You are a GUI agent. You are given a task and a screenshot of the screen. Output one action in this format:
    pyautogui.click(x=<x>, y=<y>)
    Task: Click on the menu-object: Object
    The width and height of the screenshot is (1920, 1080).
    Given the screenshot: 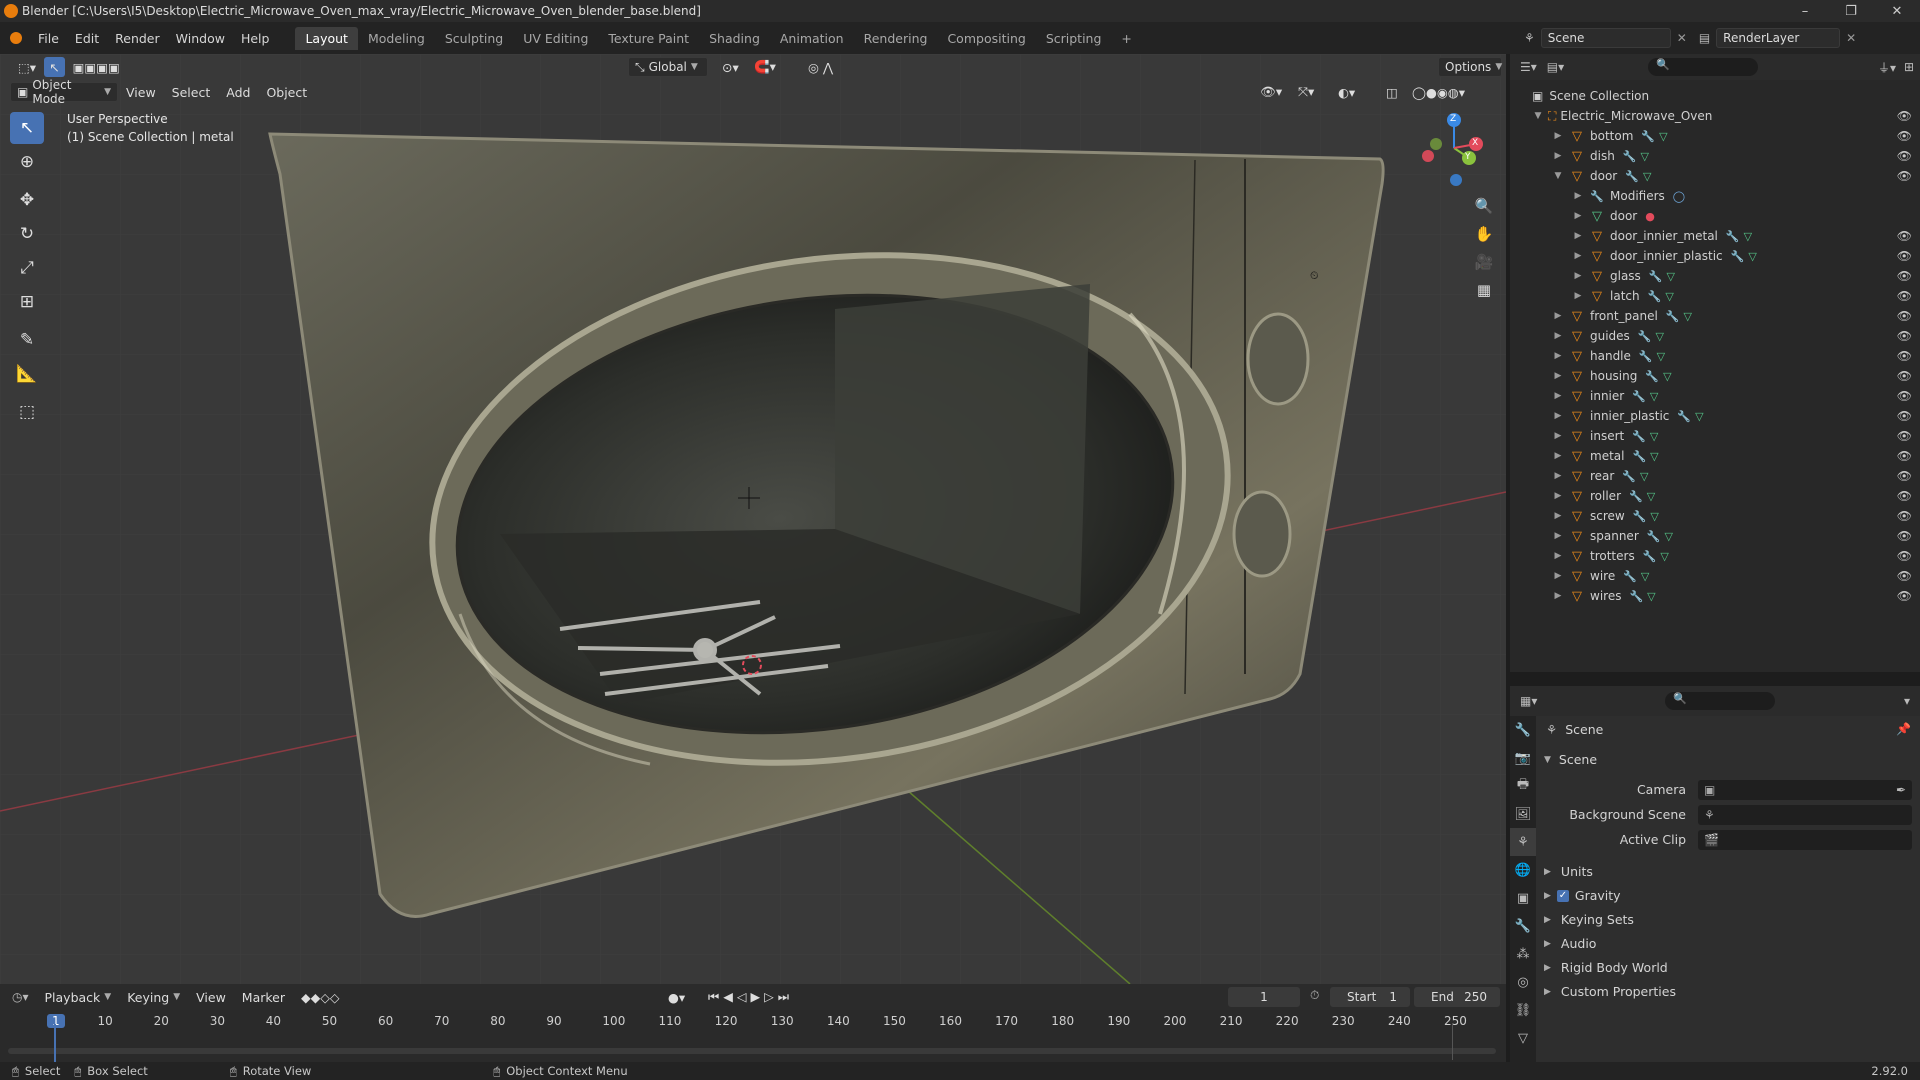 What is the action you would take?
    pyautogui.click(x=286, y=92)
    